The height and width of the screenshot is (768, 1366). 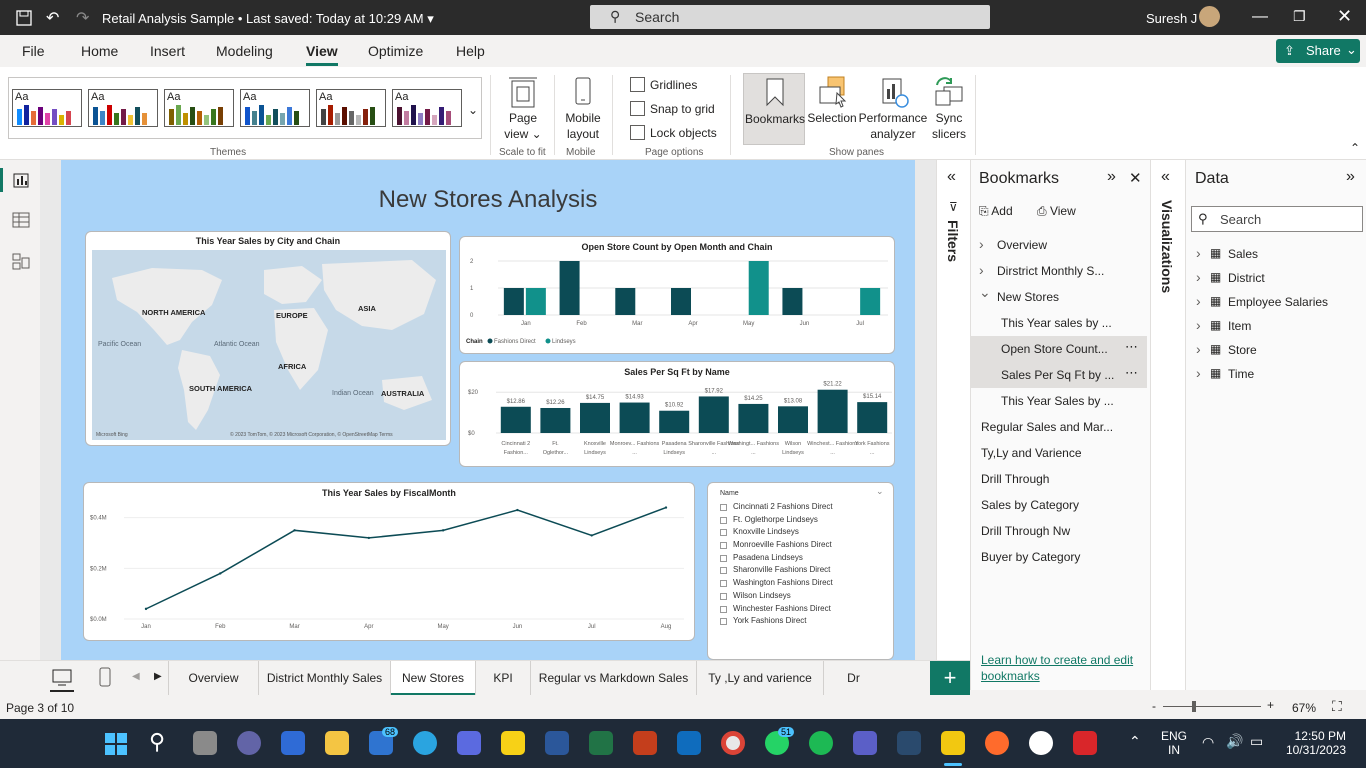 What do you see at coordinates (244, 51) in the screenshot?
I see `menu-modeling: Modeling` at bounding box center [244, 51].